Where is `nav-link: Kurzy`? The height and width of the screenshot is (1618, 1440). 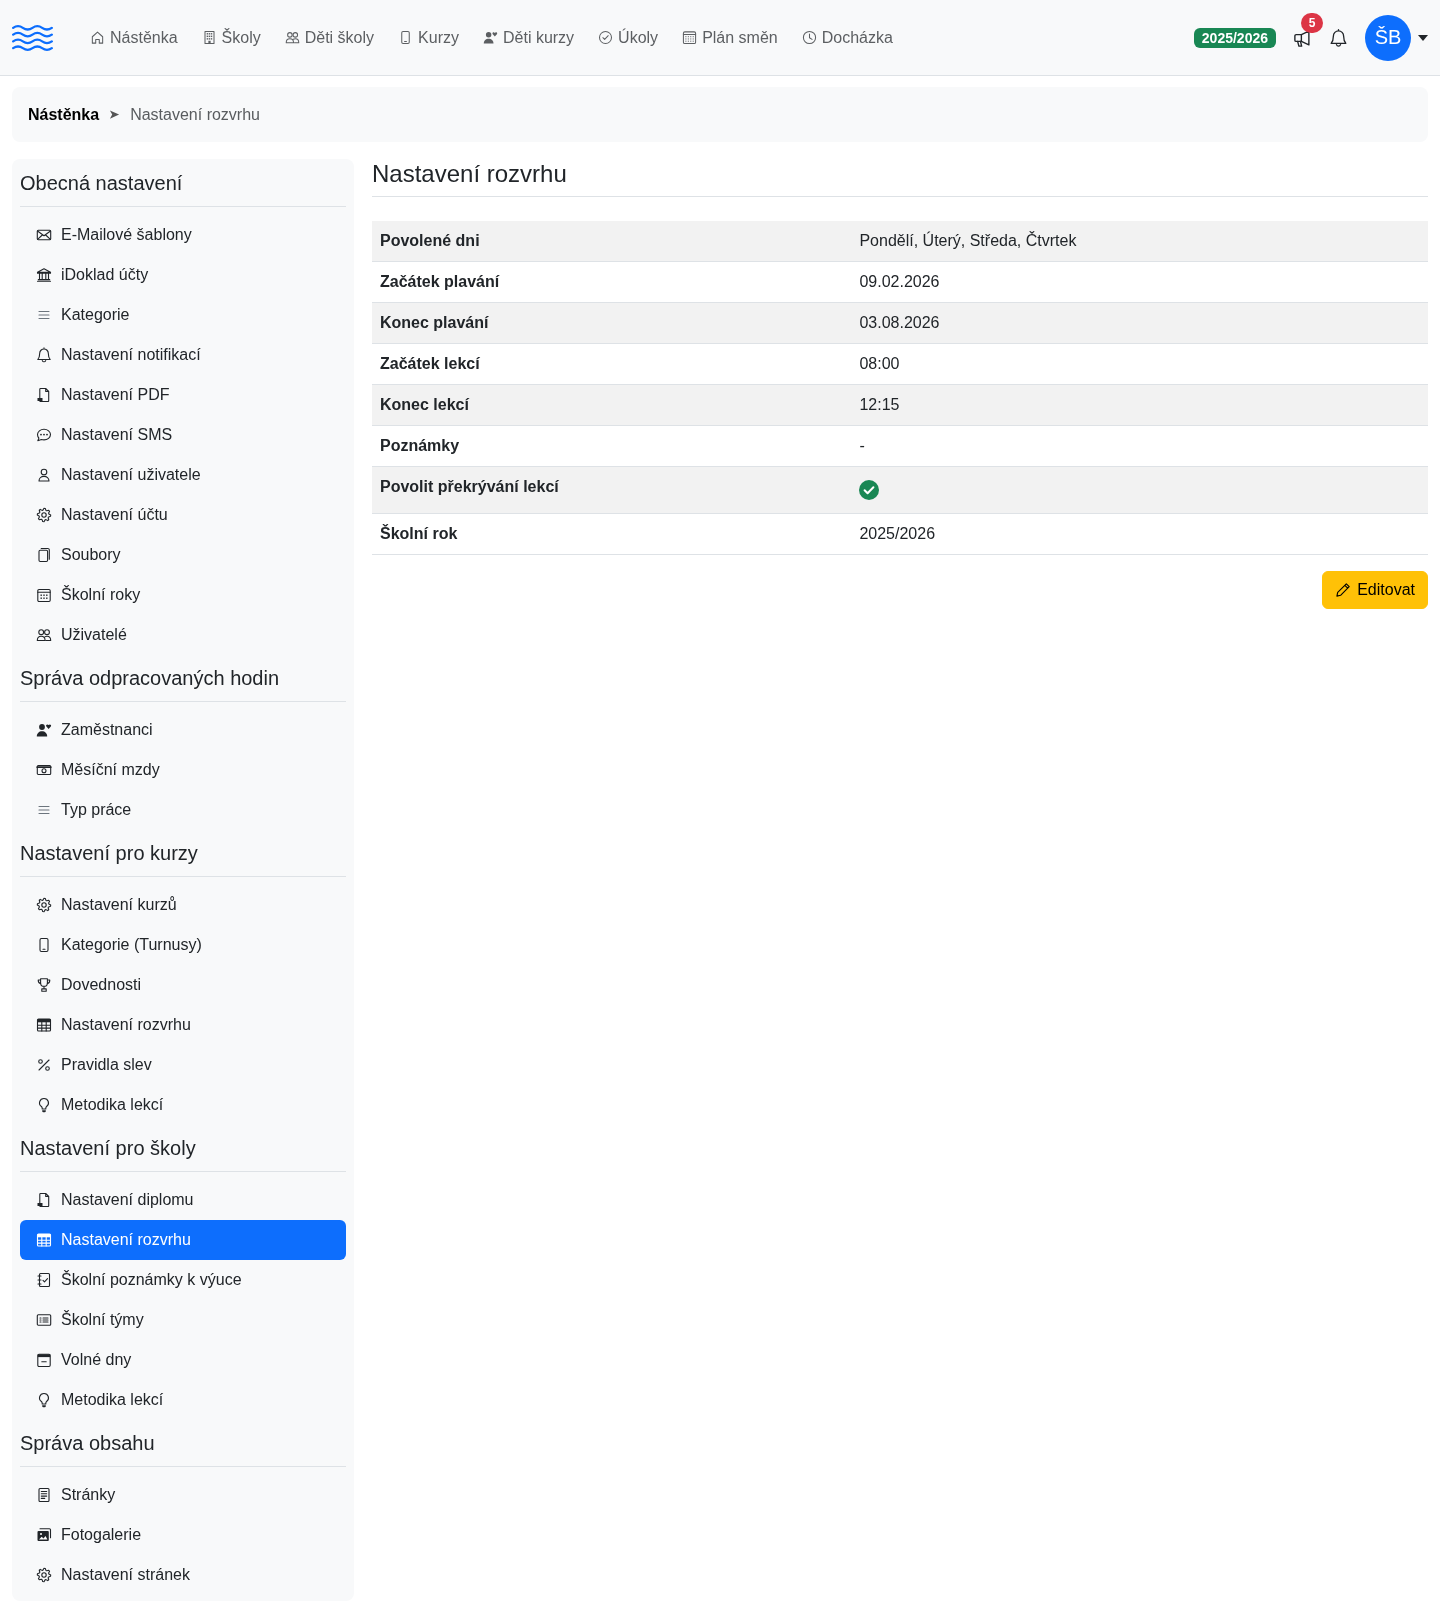 nav-link: Kurzy is located at coordinates (428, 37).